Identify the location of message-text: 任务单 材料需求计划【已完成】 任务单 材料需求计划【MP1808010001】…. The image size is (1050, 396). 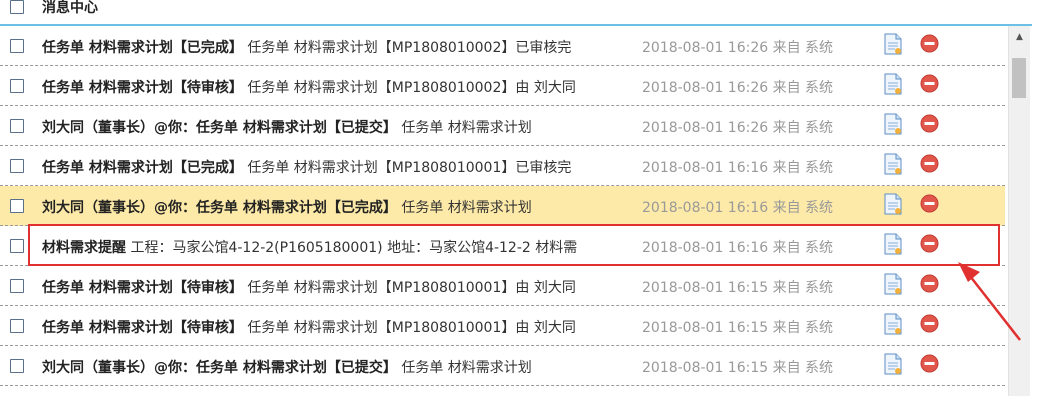
(306, 167).